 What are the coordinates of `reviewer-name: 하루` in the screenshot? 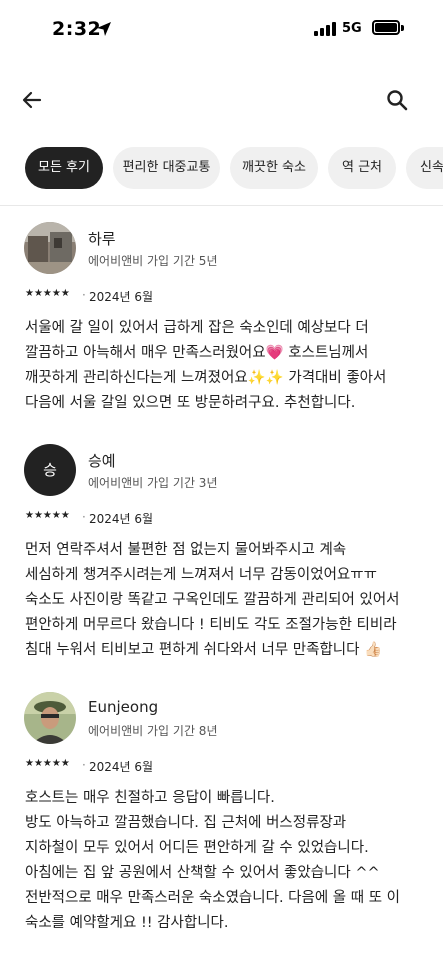 It's located at (102, 239).